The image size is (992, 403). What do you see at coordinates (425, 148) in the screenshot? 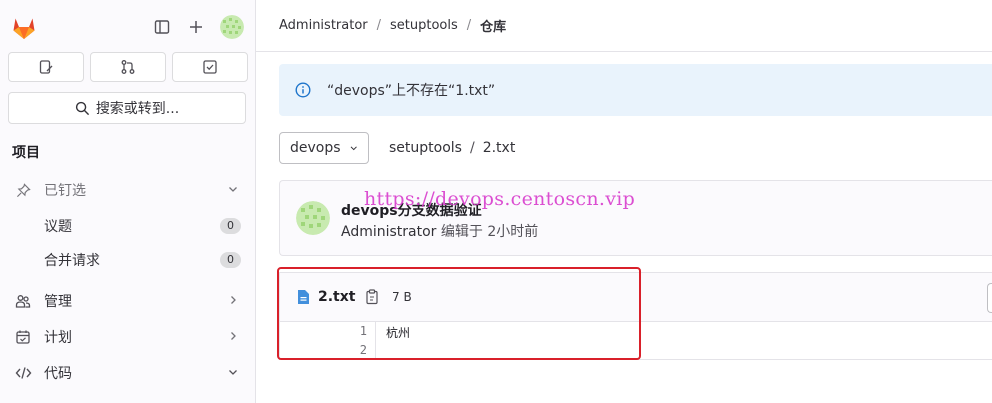
I see `path-project-link: setuptools` at bounding box center [425, 148].